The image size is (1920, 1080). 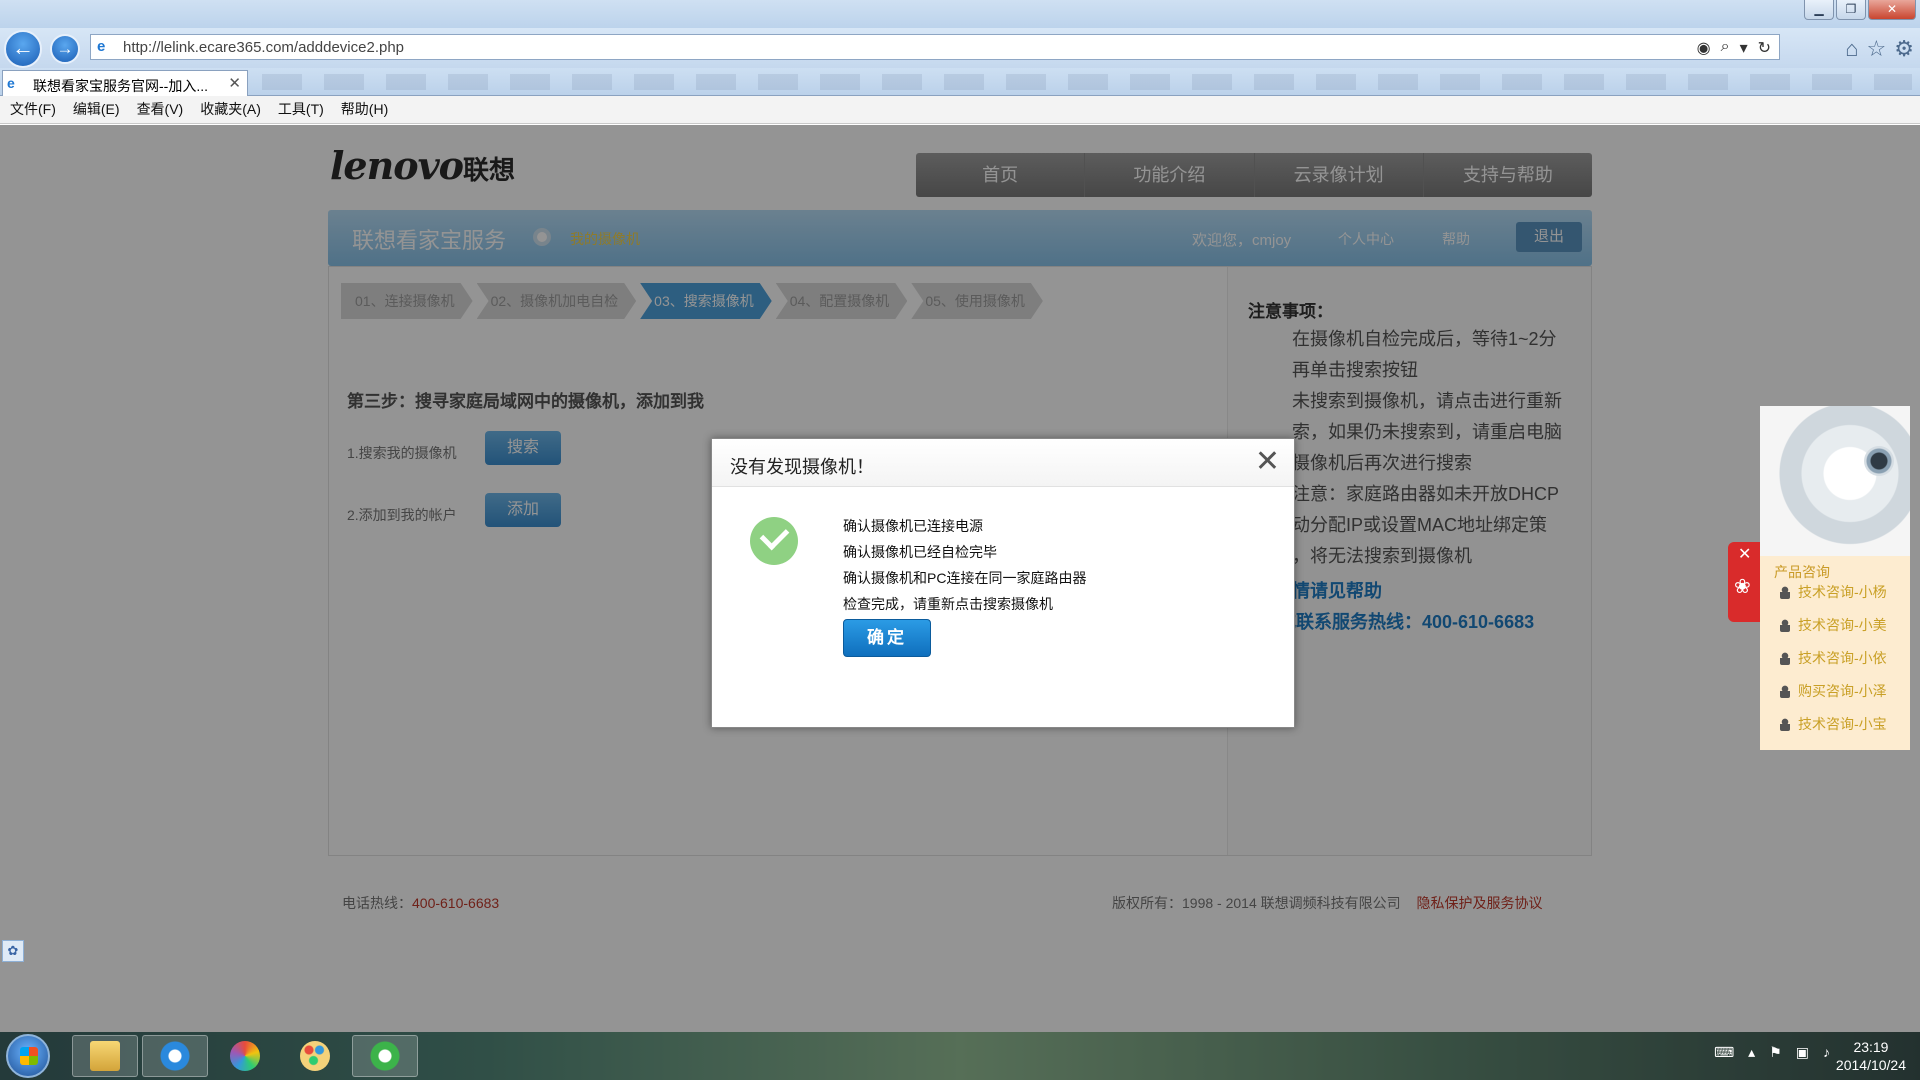 What do you see at coordinates (1879, 461) in the screenshot?
I see `camera-lens-icon` at bounding box center [1879, 461].